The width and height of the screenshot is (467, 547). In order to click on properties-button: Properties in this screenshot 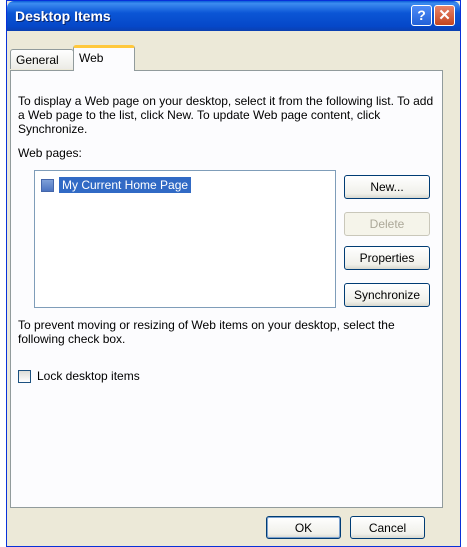, I will do `click(387, 258)`.